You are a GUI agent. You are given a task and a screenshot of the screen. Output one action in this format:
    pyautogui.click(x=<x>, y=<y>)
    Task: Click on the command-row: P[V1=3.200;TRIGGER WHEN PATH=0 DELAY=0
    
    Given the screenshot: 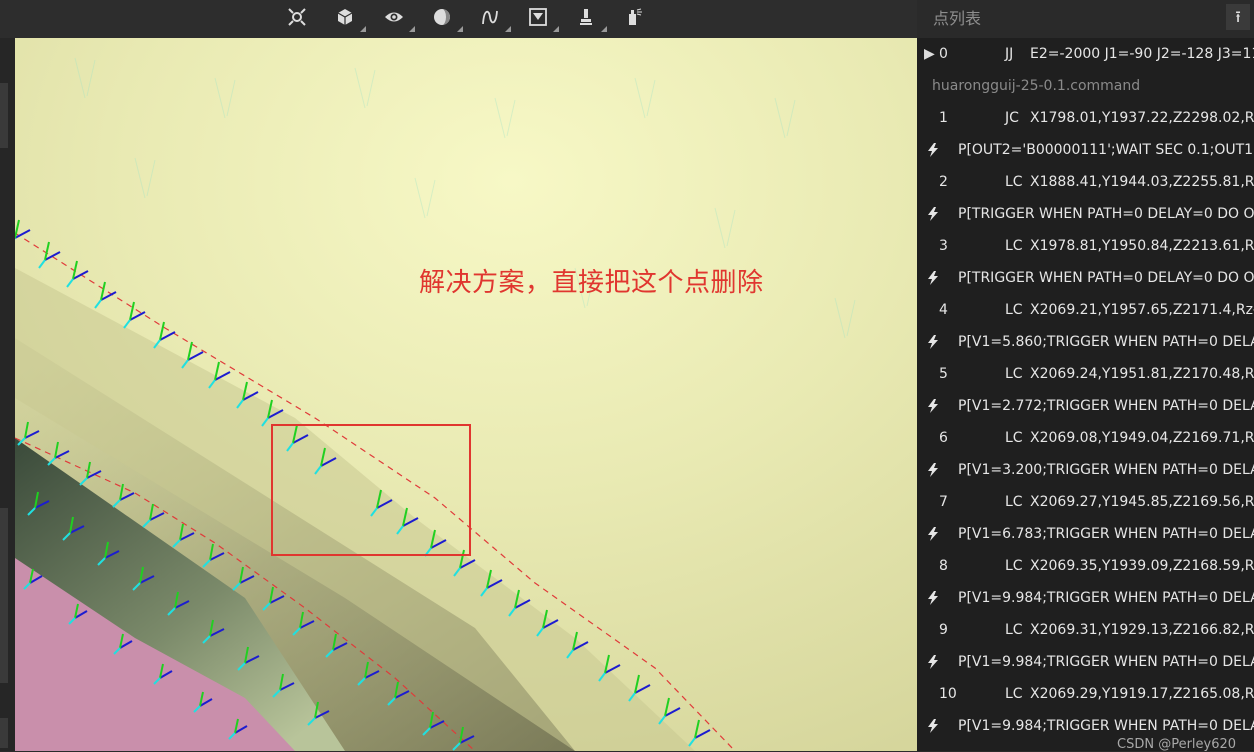 What is the action you would take?
    pyautogui.click(x=1085, y=470)
    